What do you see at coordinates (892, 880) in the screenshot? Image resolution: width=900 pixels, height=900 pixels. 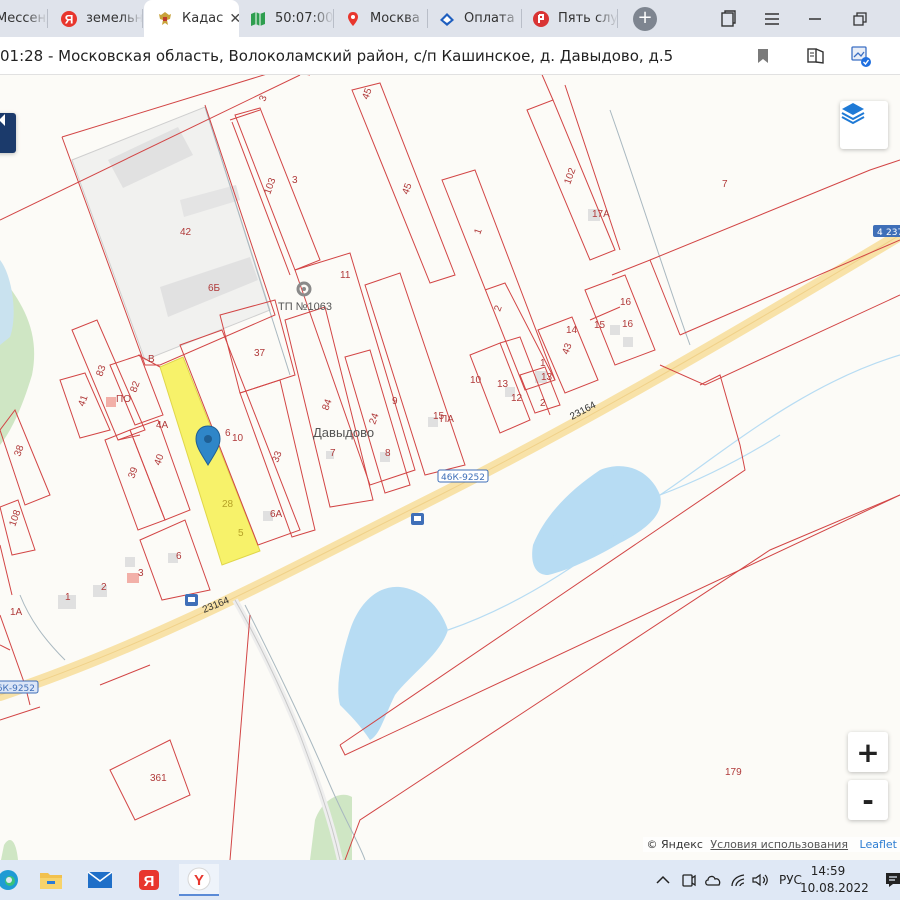 I see `notification-icon` at bounding box center [892, 880].